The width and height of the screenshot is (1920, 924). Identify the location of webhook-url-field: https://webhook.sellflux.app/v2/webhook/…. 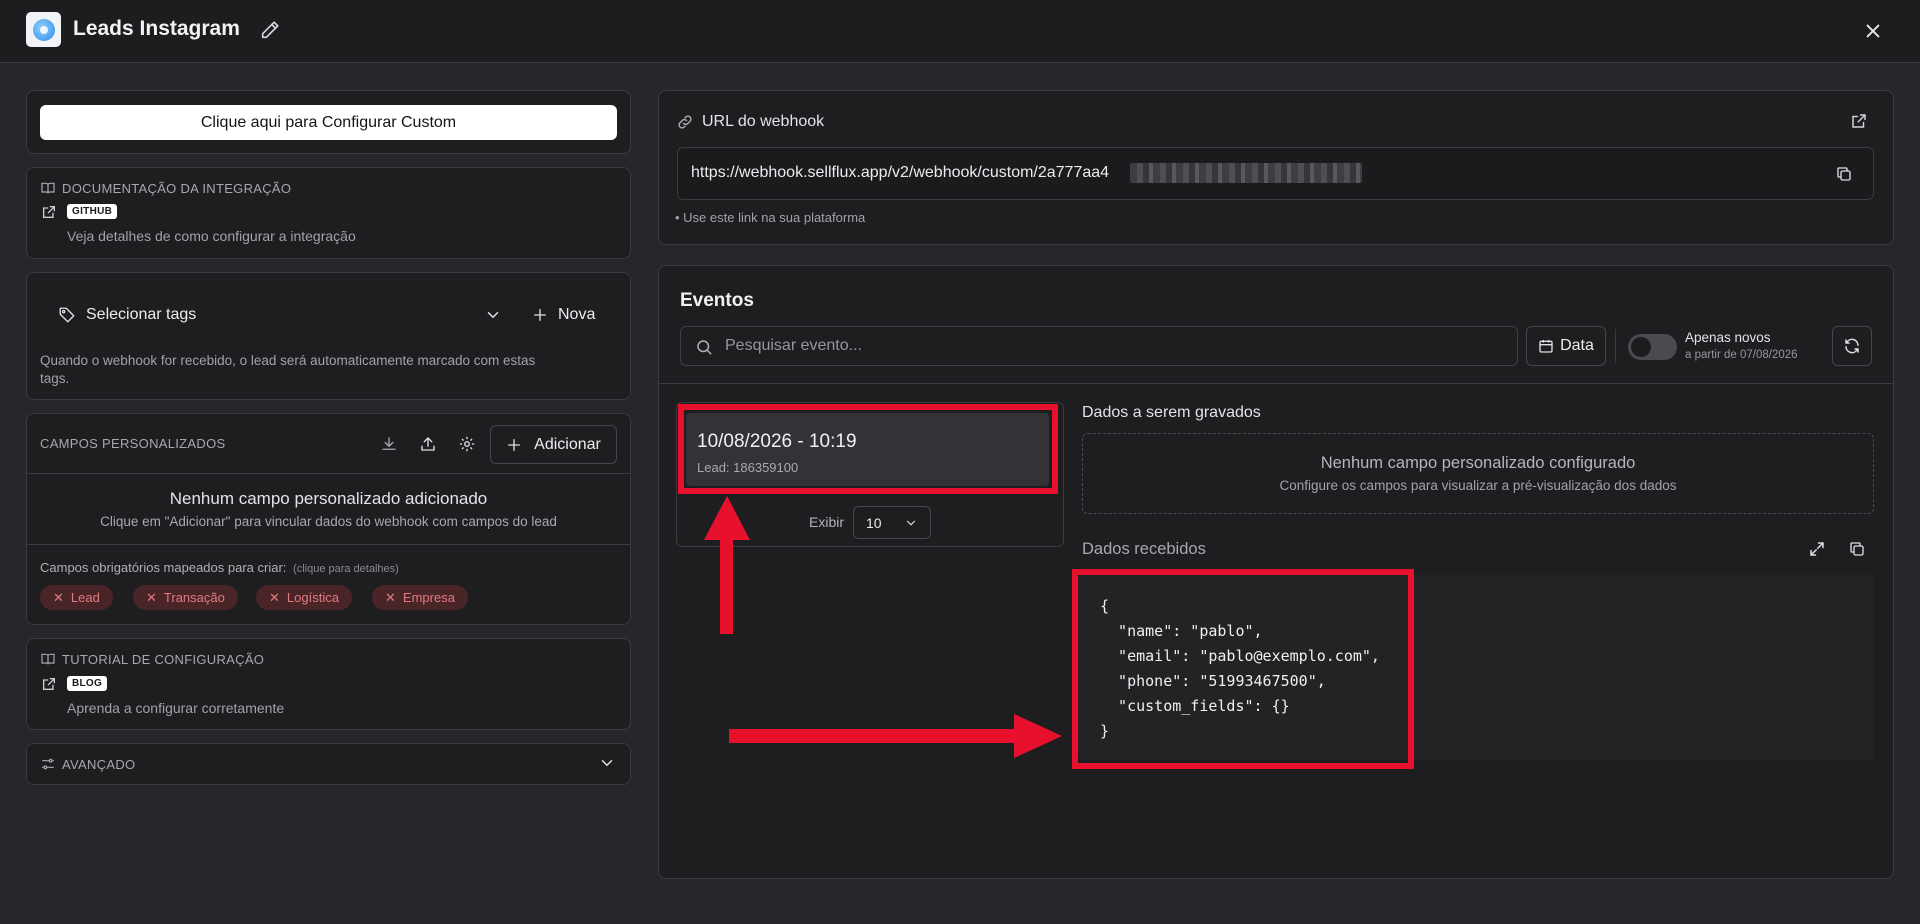
(1275, 173).